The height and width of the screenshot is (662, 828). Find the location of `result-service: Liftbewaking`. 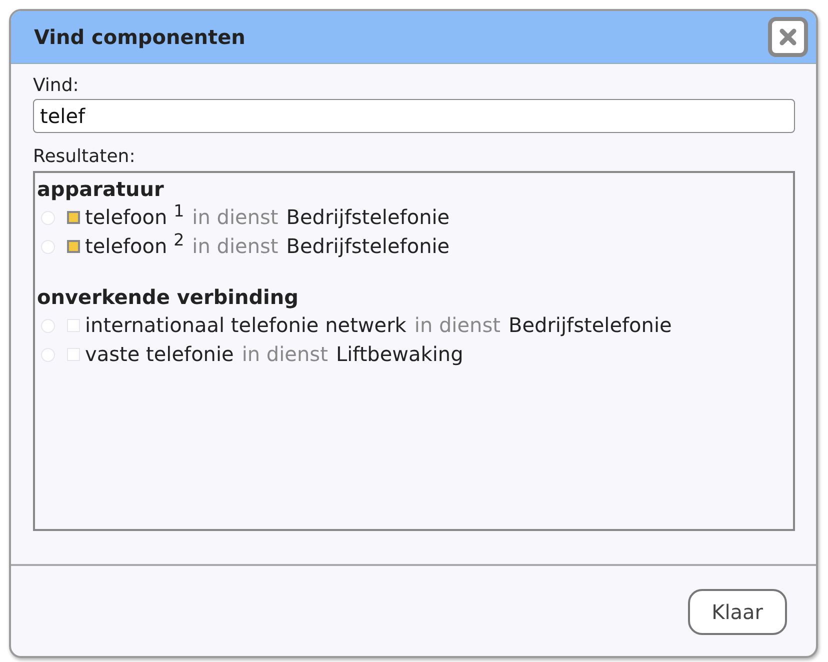

result-service: Liftbewaking is located at coordinates (400, 354).